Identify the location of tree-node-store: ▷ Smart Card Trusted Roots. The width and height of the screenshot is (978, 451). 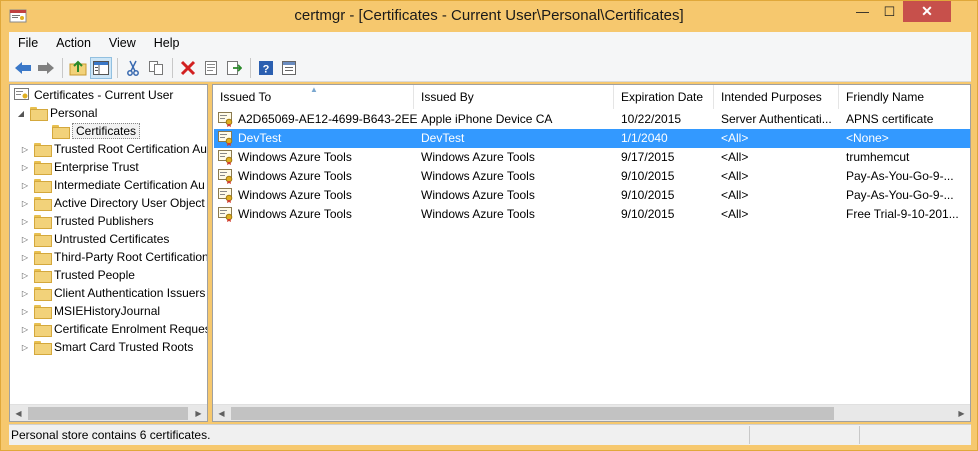
(106, 347).